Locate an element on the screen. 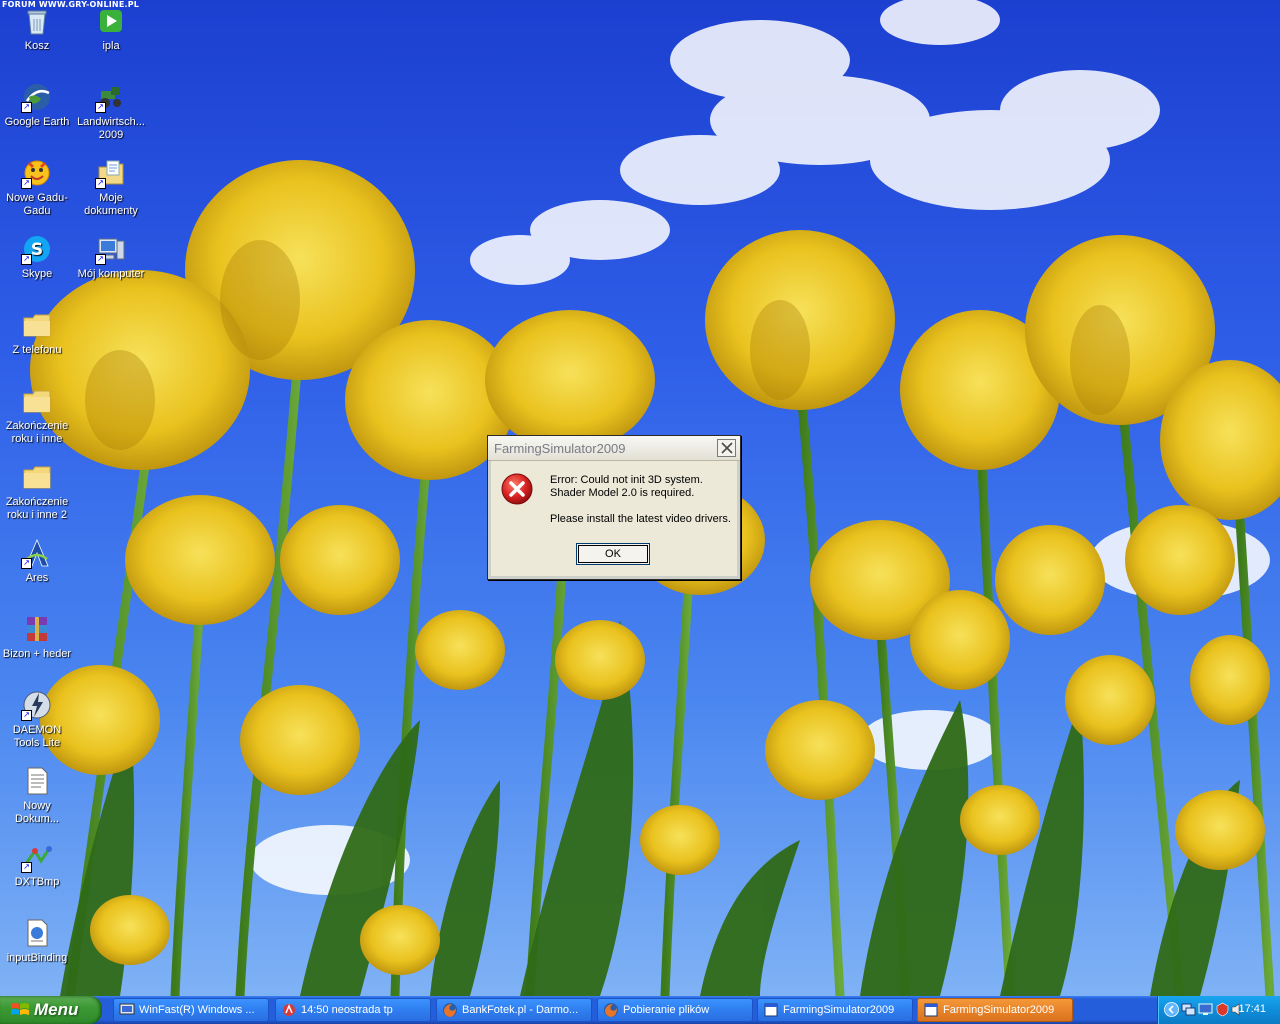 The image size is (1280, 1024). desktop-icon-label: Zakończenie roku i inne is located at coordinates (37, 432).